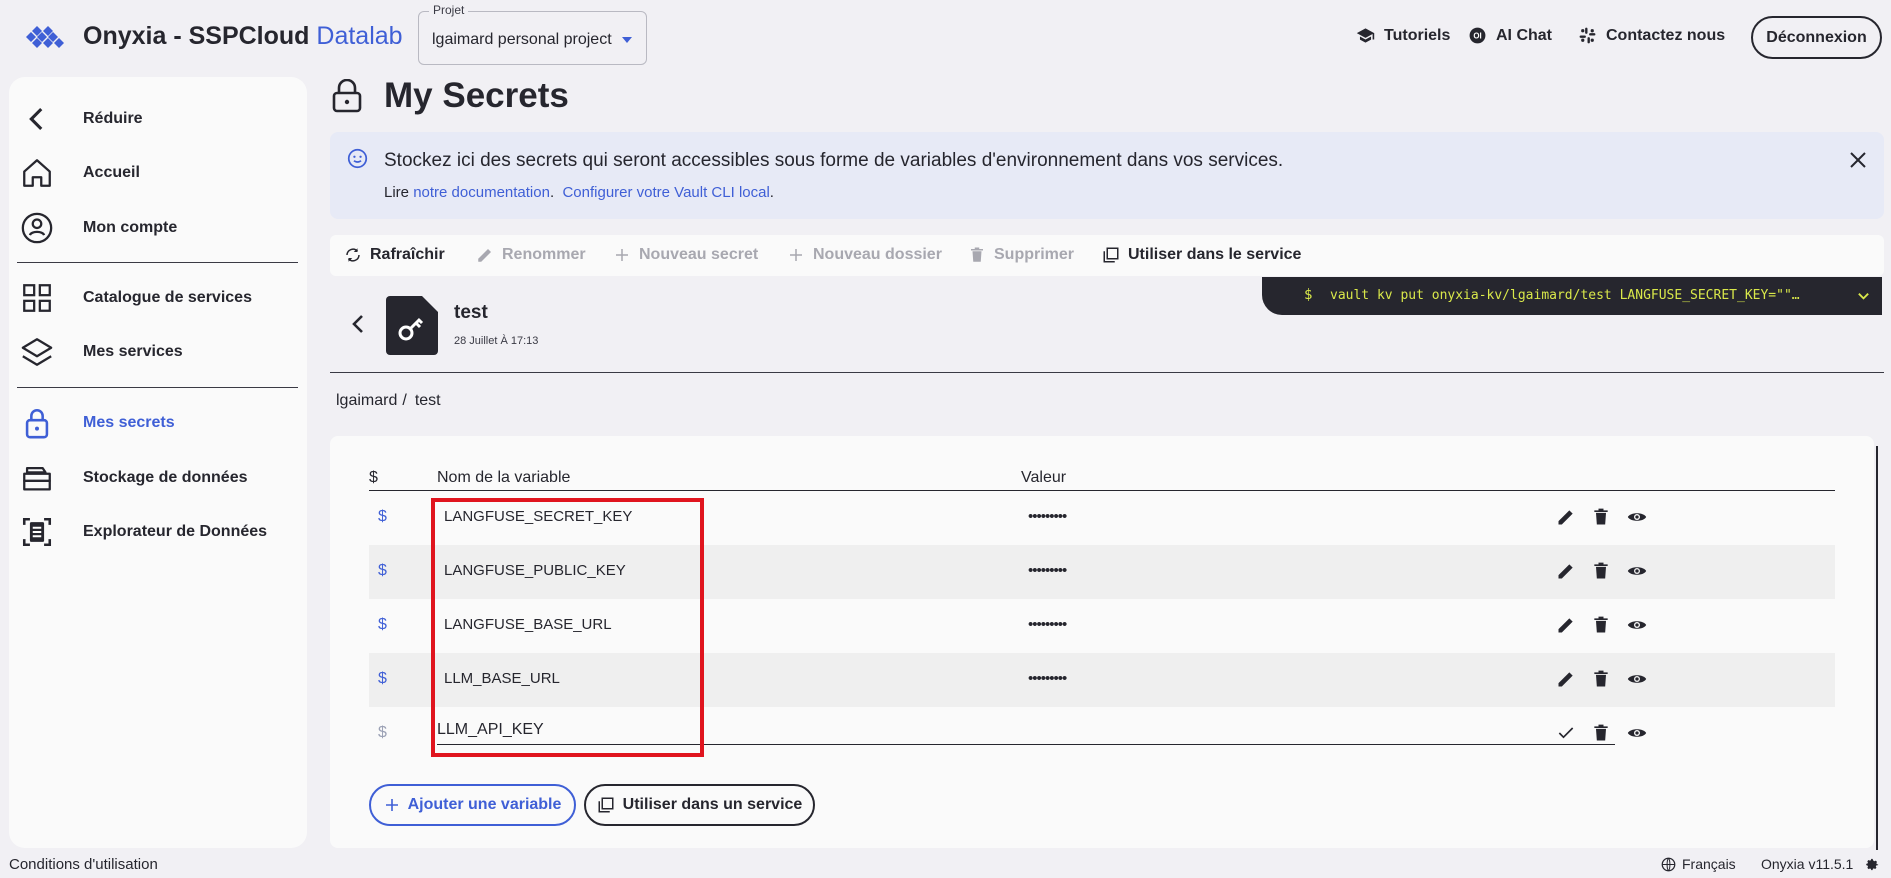 This screenshot has height=878, width=1891. I want to click on sidebar-item-data-explorer: Explorateur de Données, so click(153, 532).